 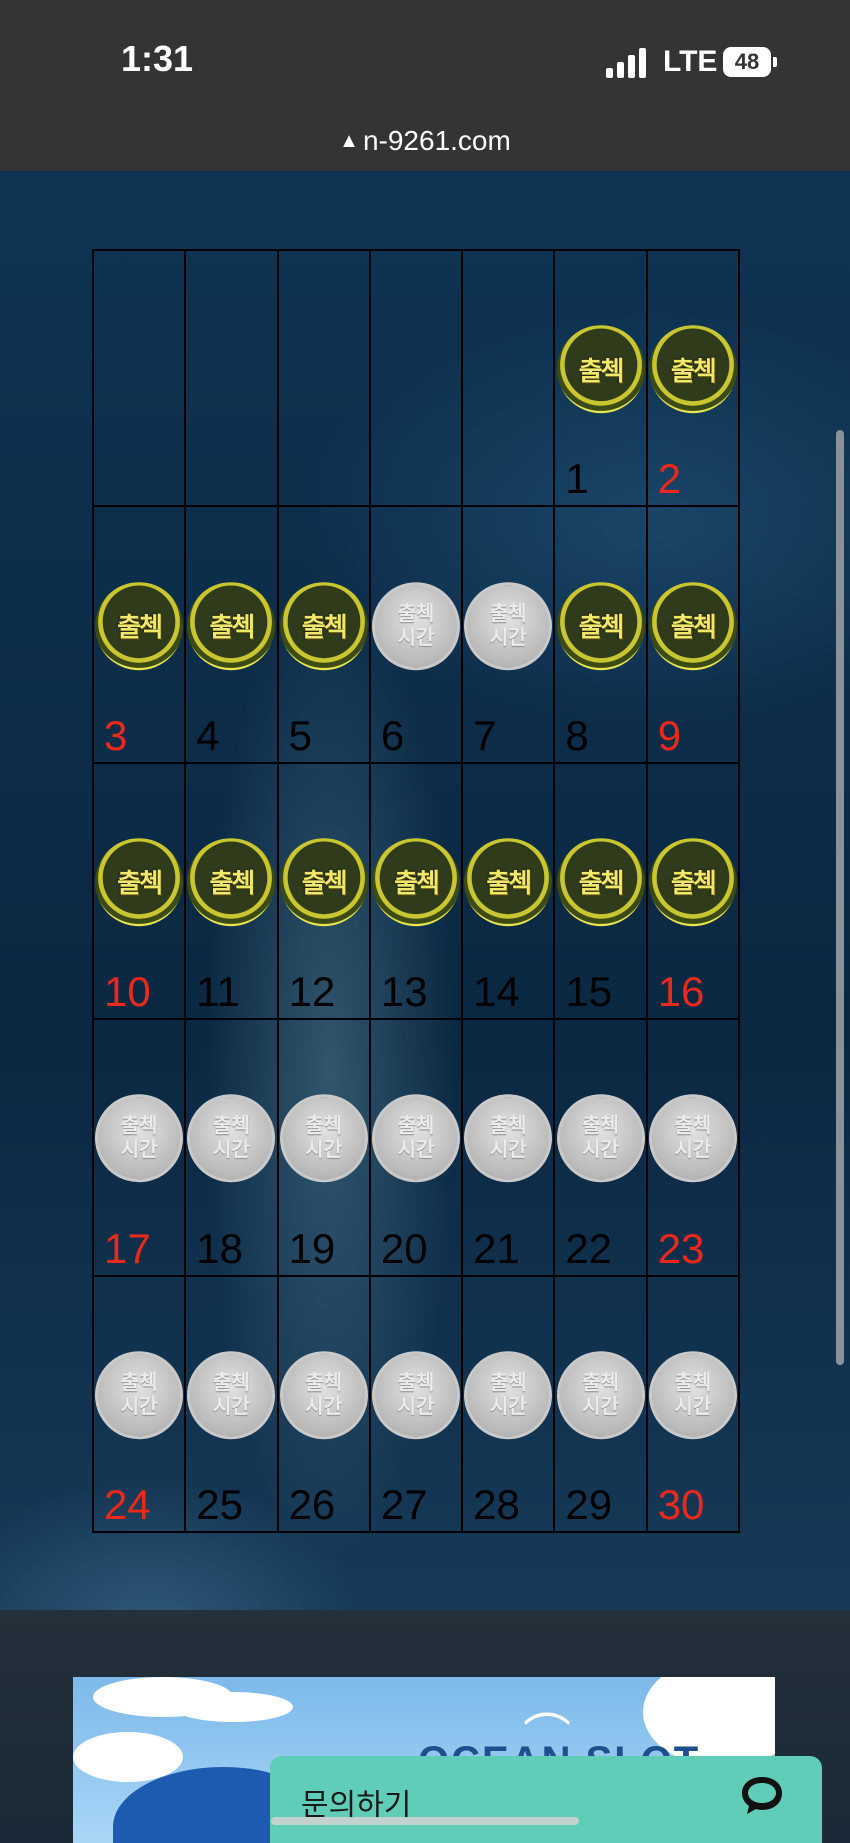 I want to click on calendar-day-18: 출첵 시간 18, so click(x=231, y=1147).